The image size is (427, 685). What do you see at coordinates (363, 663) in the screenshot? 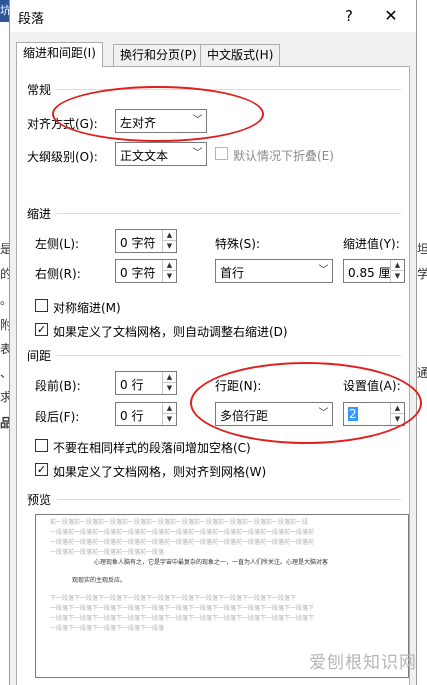
I see `watermark-text: 爱刨根知识网` at bounding box center [363, 663].